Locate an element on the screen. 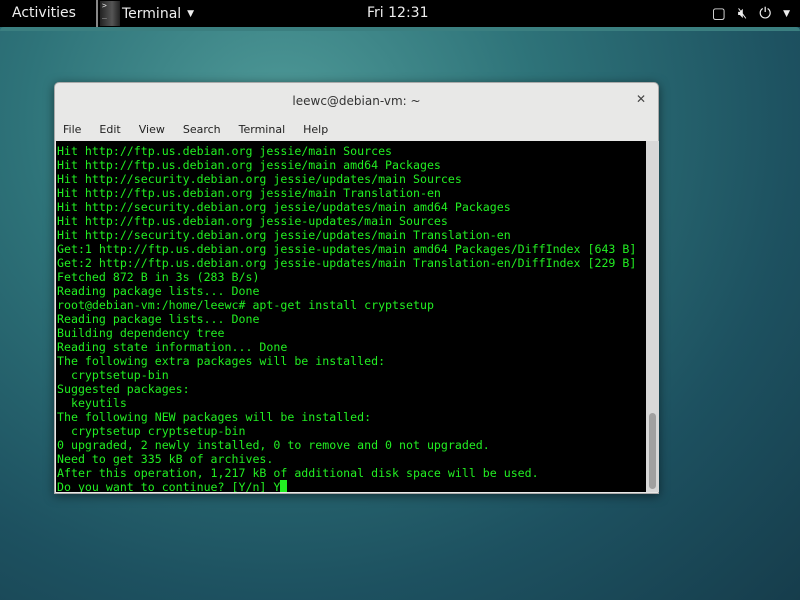 The height and width of the screenshot is (600, 800). terminal-line-text: cryptsetup cryptsetup-bin is located at coordinates (151, 431).